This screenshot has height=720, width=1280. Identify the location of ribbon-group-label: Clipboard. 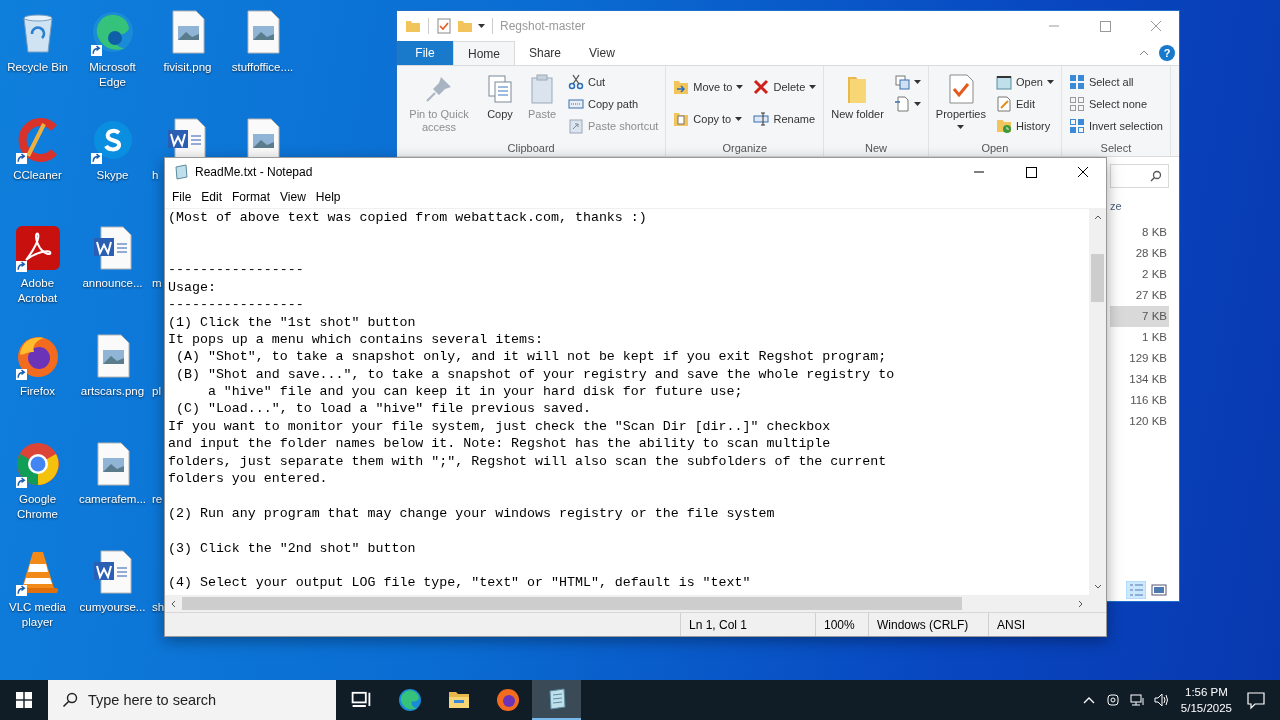
(531, 148).